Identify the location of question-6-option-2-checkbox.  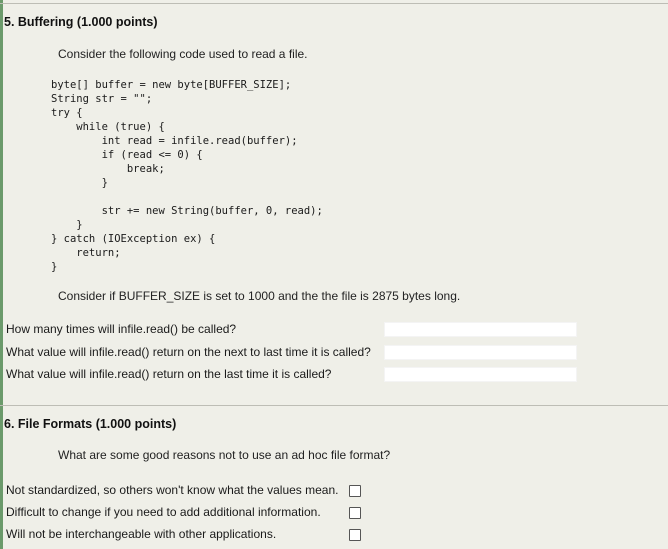
(355, 513).